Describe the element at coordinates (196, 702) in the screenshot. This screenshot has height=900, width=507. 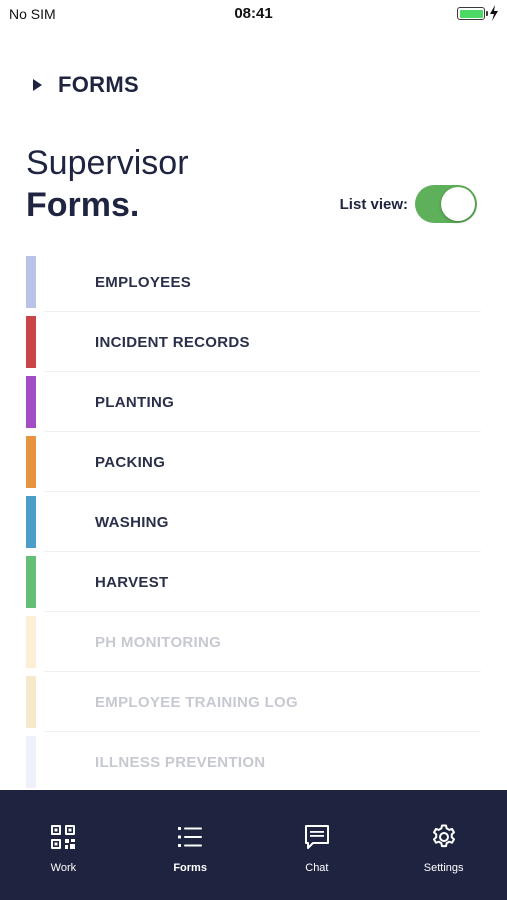
I see `form-item-label: EMPLOYEE TRAINING LOG` at that location.